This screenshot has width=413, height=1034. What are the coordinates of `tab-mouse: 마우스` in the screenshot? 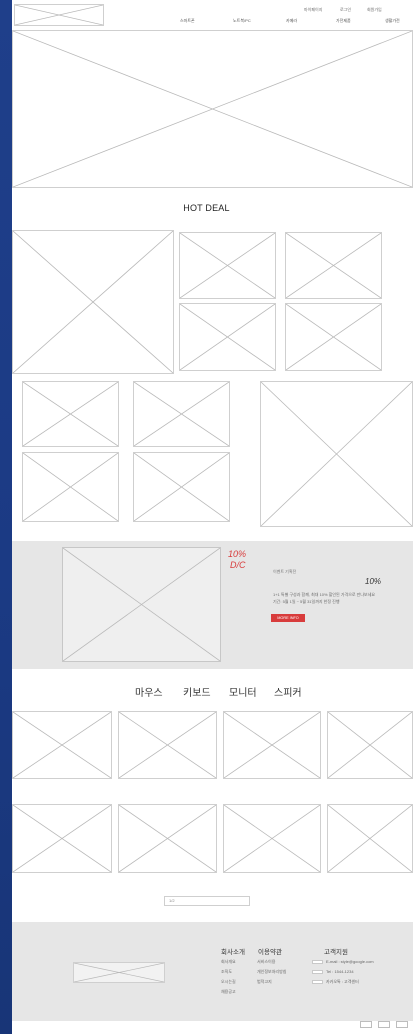 It's located at (149, 691).